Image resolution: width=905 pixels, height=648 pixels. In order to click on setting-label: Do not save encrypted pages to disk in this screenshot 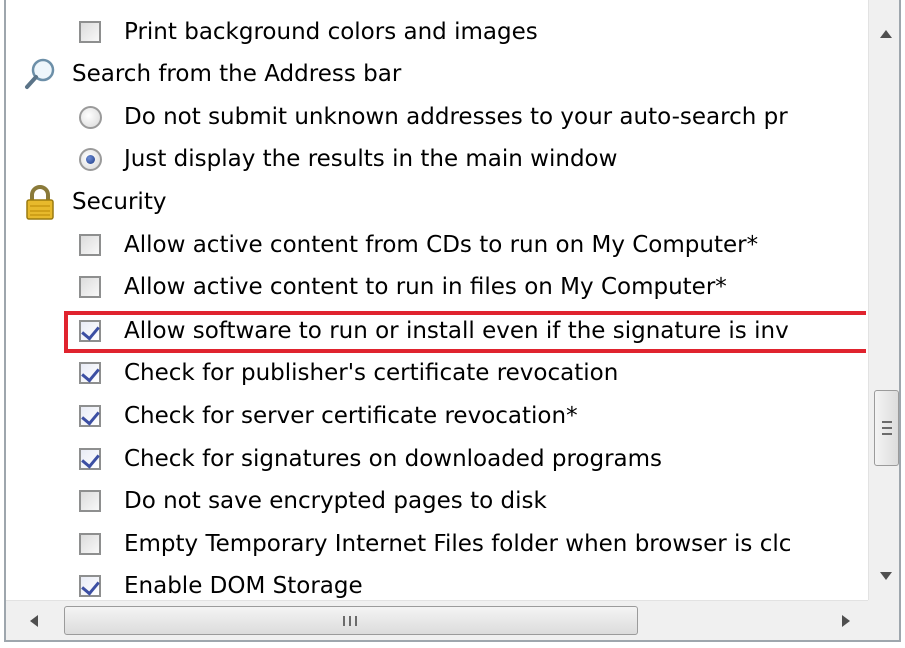, I will do `click(335, 501)`.